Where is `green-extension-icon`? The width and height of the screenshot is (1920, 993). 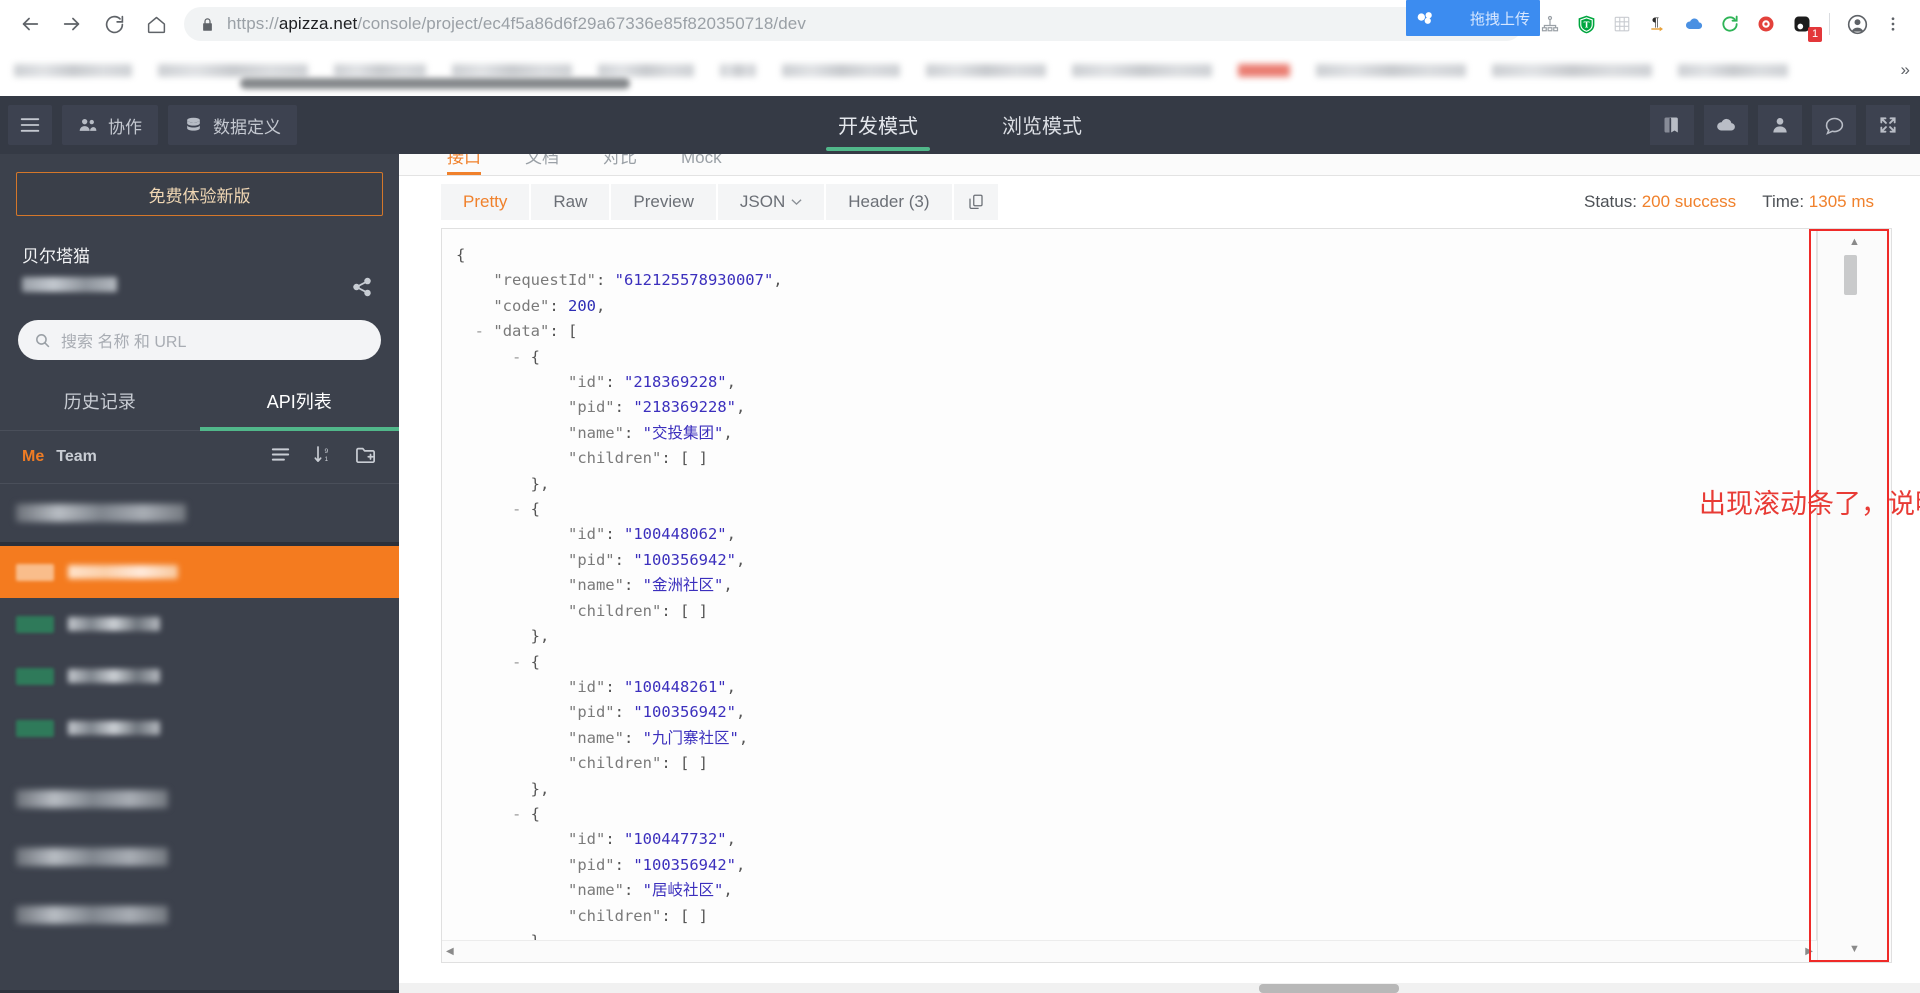
green-extension-icon is located at coordinates (1730, 24).